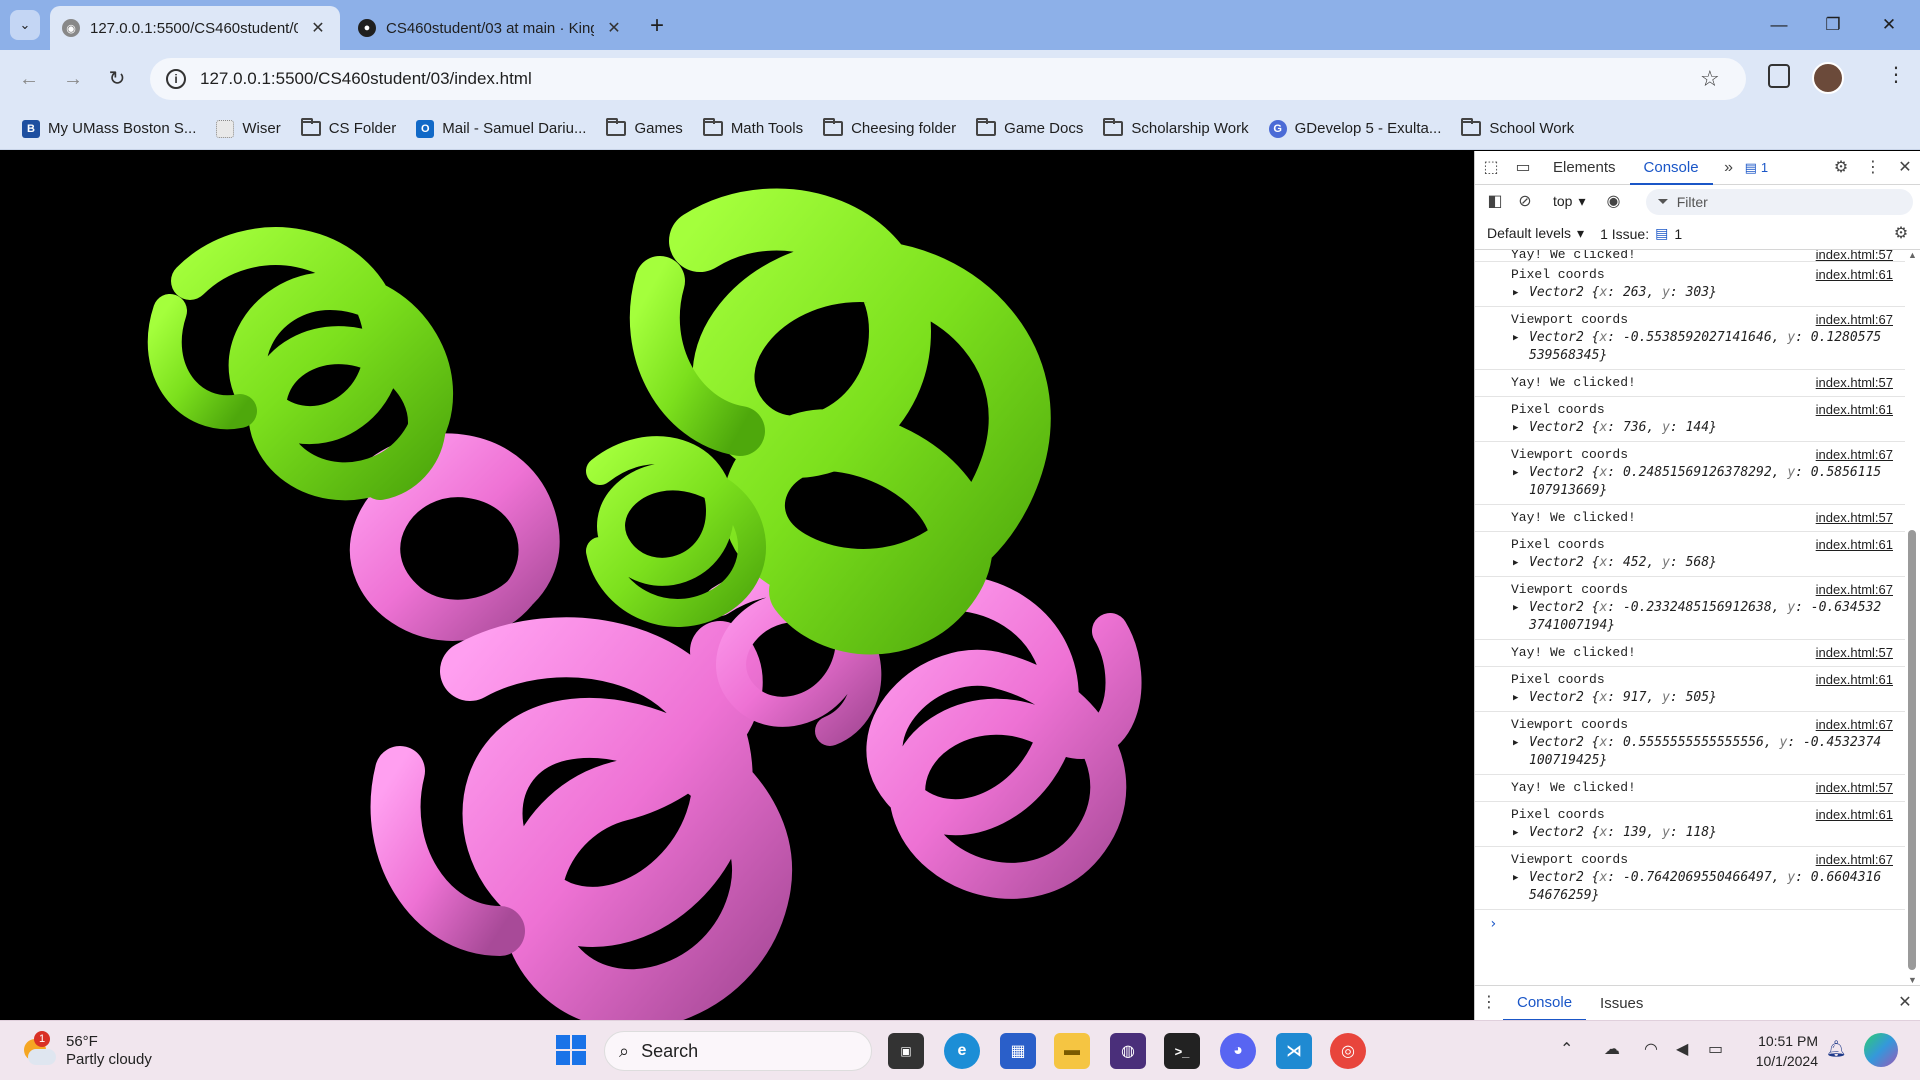  What do you see at coordinates (889, 127) in the screenshot?
I see `bookmark-cheesing: Cheesing folder` at bounding box center [889, 127].